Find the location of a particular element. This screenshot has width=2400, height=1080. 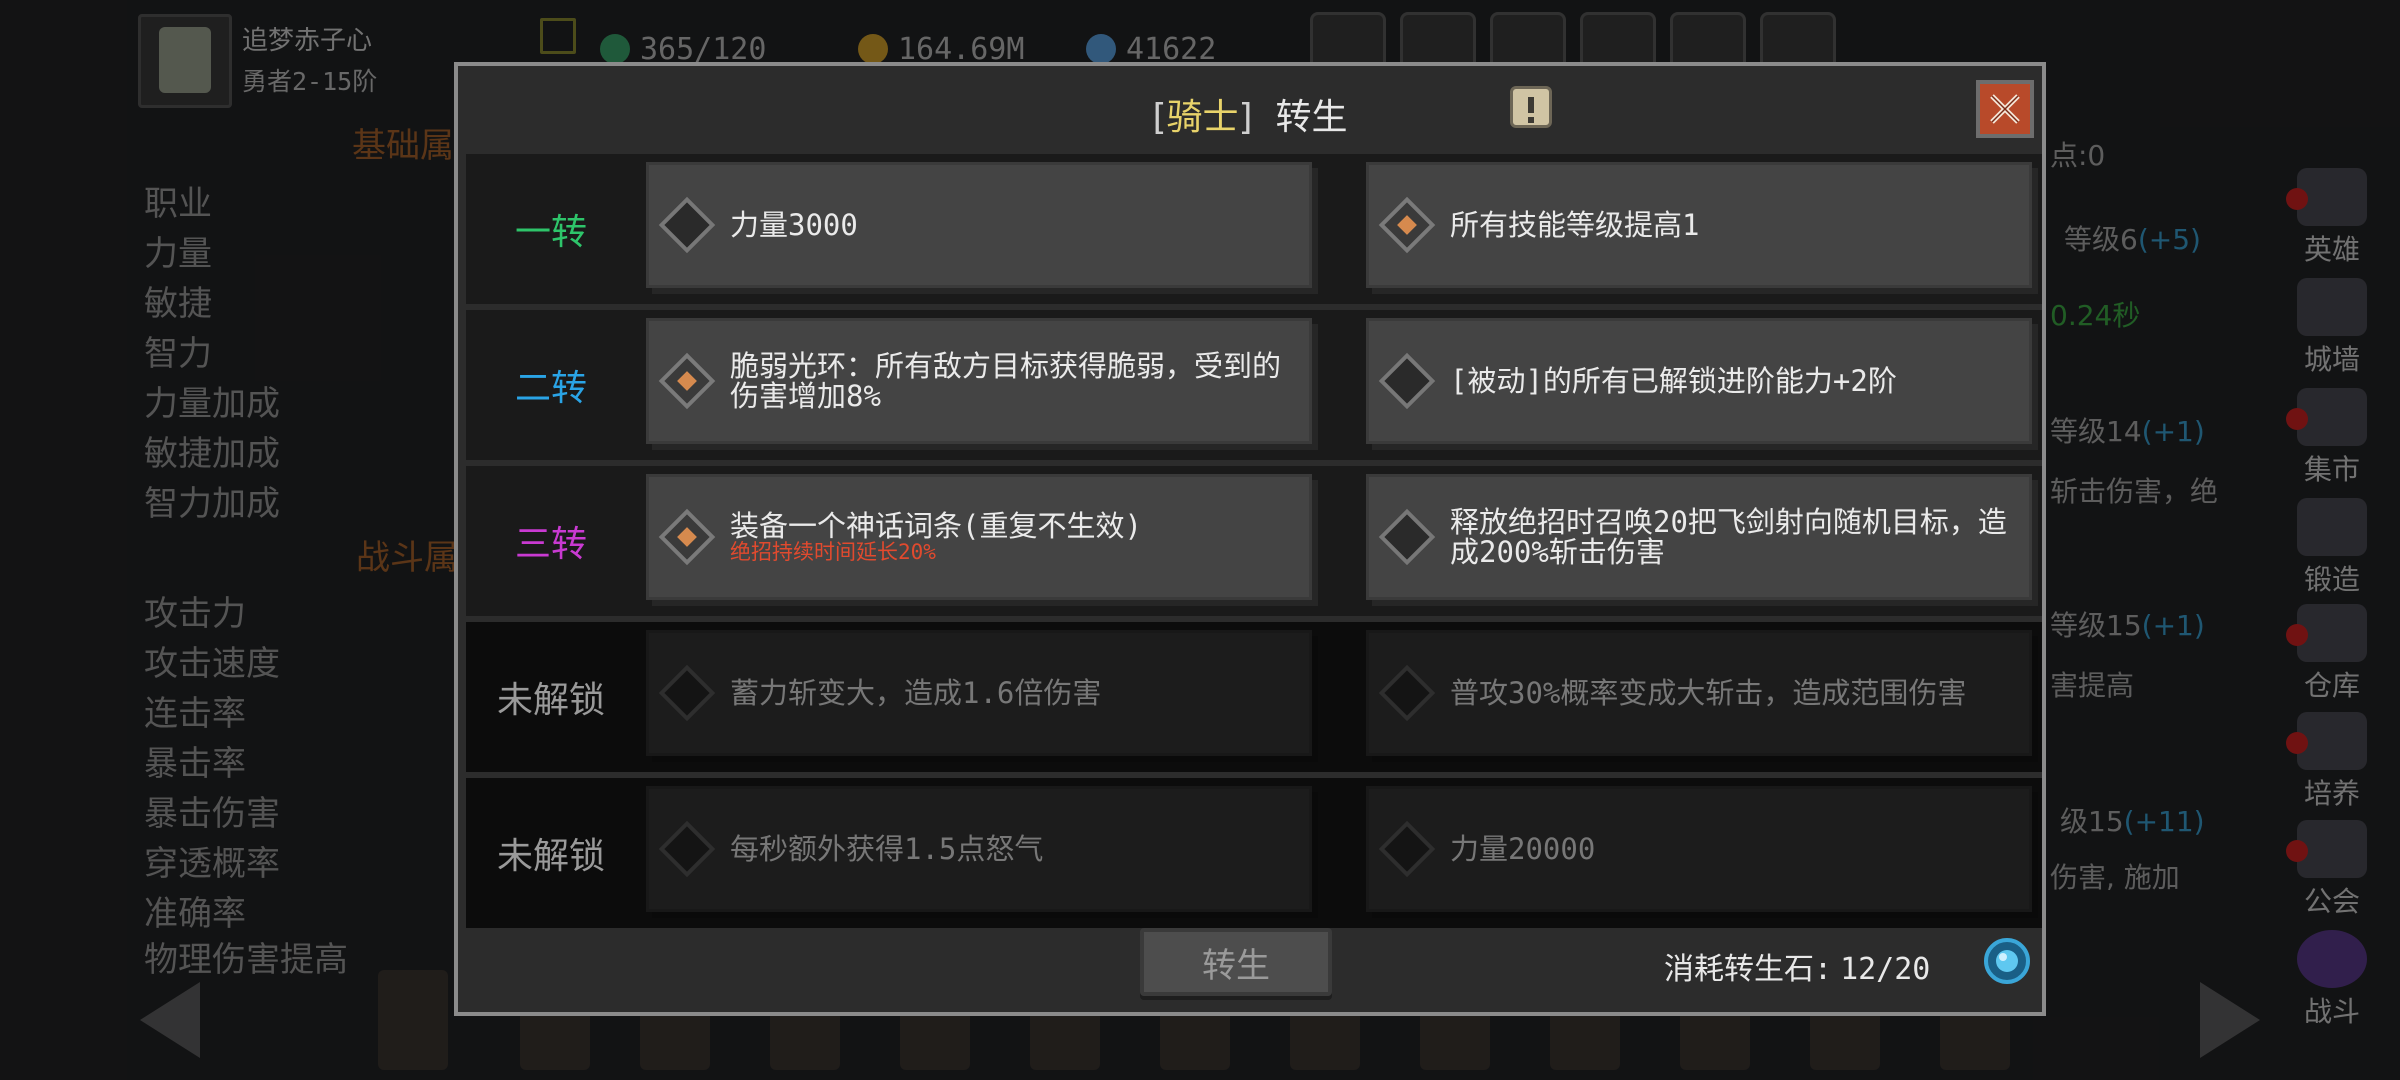

player-name: 追梦赤子心 is located at coordinates (307, 41).